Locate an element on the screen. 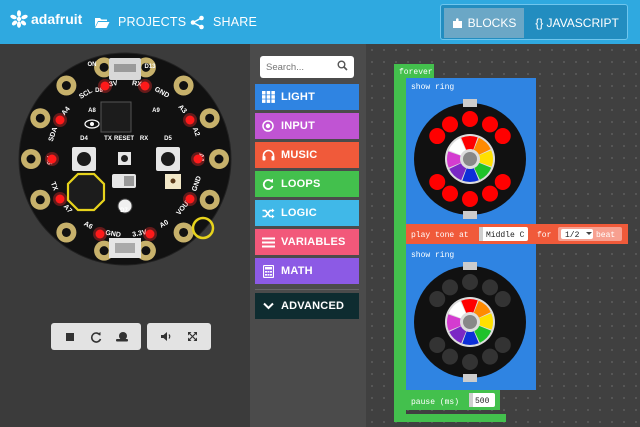 The height and width of the screenshot is (427, 640). duration-dropdown: 1/2 beat is located at coordinates (590, 234).